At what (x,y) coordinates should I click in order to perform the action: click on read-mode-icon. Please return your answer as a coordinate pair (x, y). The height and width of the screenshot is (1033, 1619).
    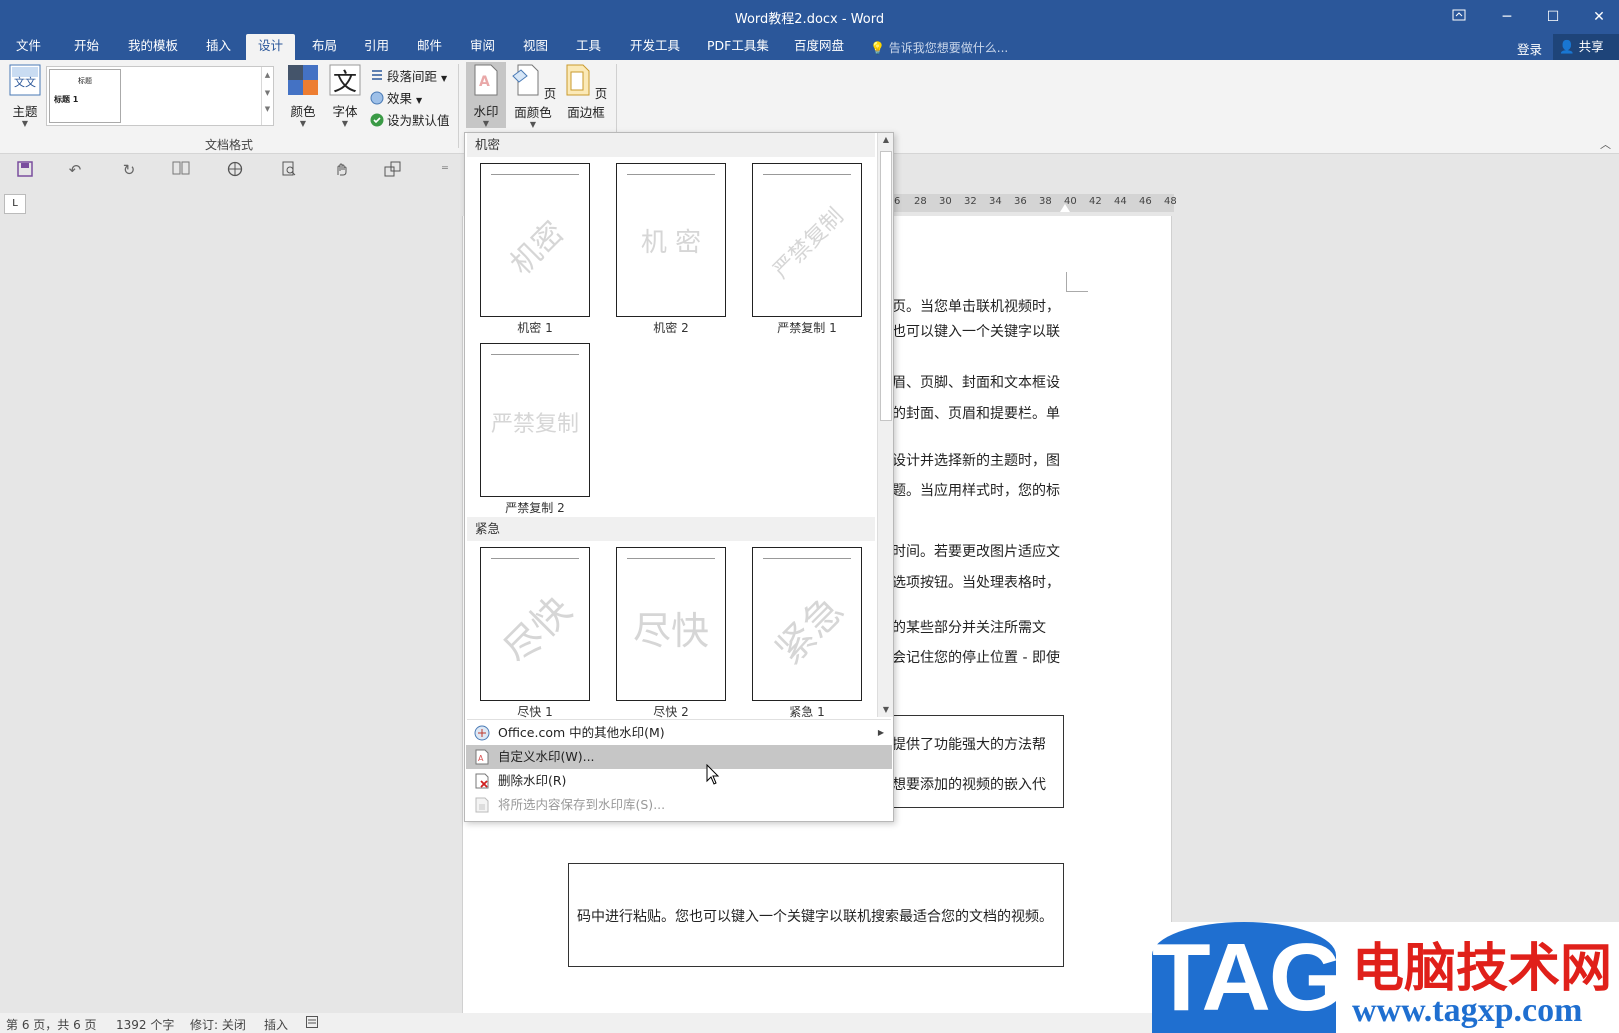
    Looking at the image, I should click on (181, 170).